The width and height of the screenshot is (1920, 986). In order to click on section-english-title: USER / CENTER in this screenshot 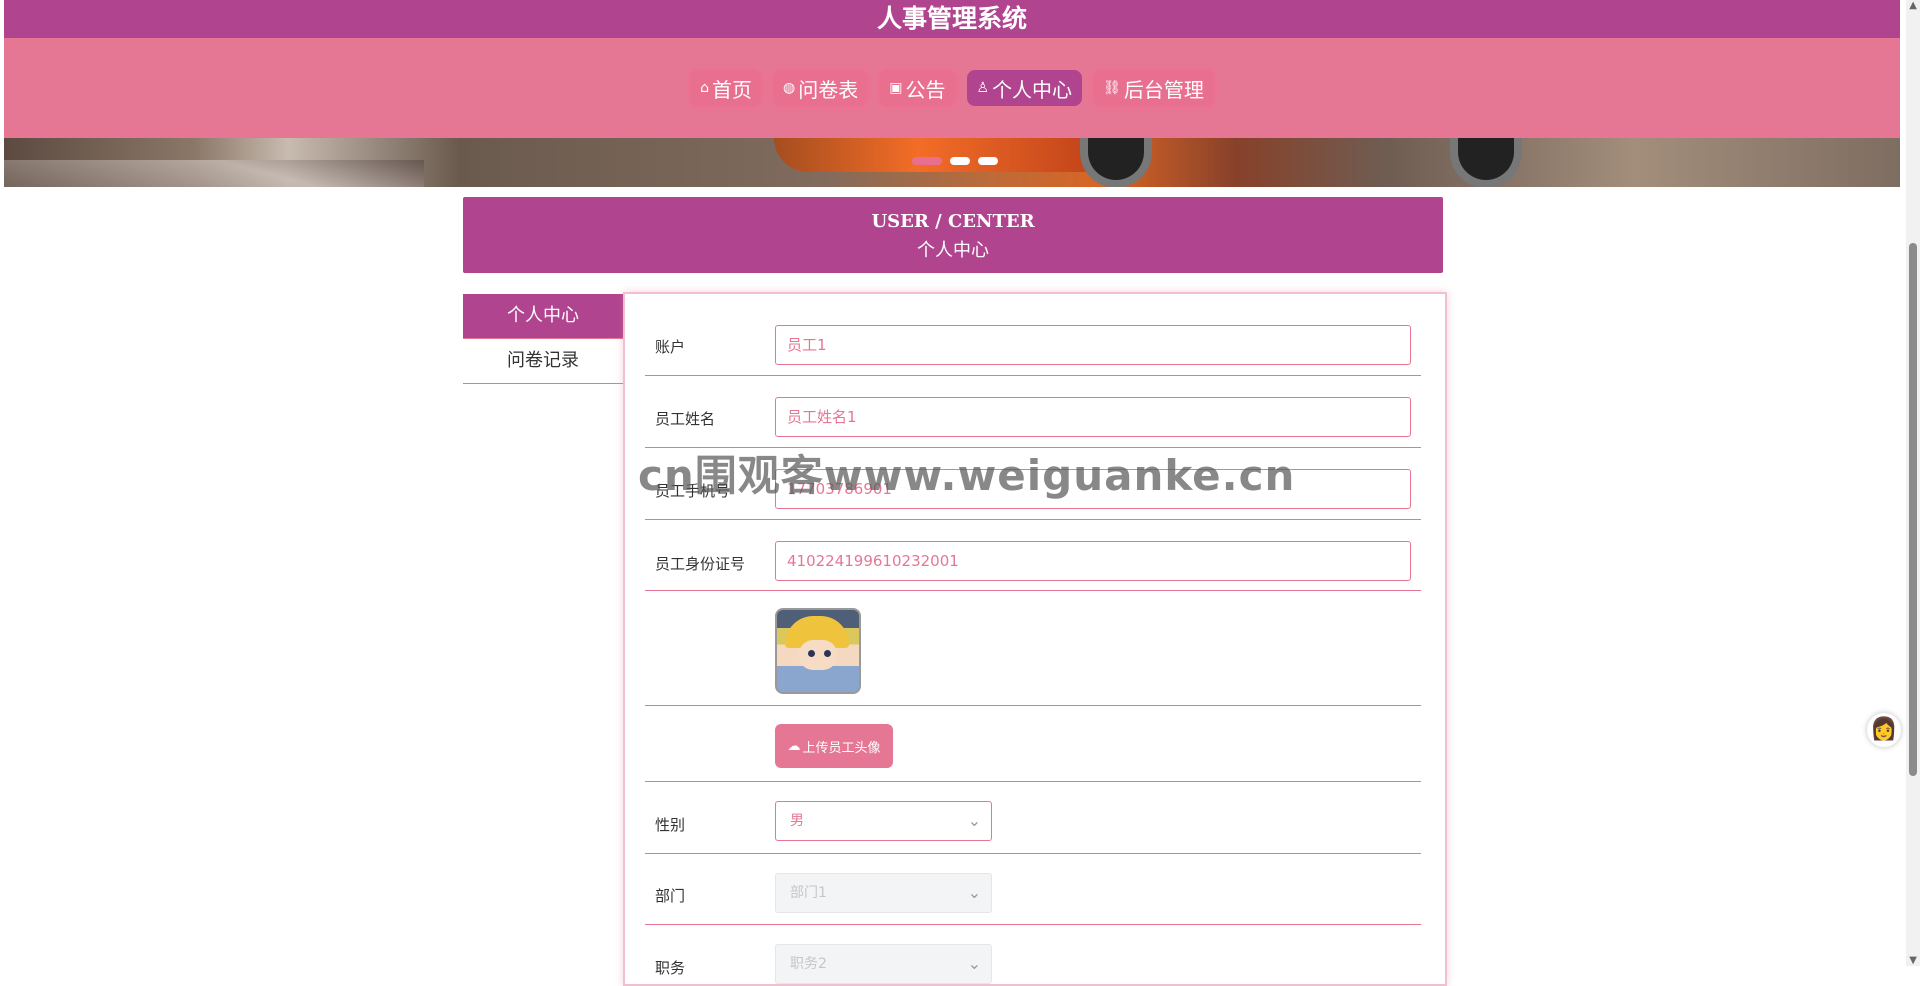, I will do `click(953, 221)`.